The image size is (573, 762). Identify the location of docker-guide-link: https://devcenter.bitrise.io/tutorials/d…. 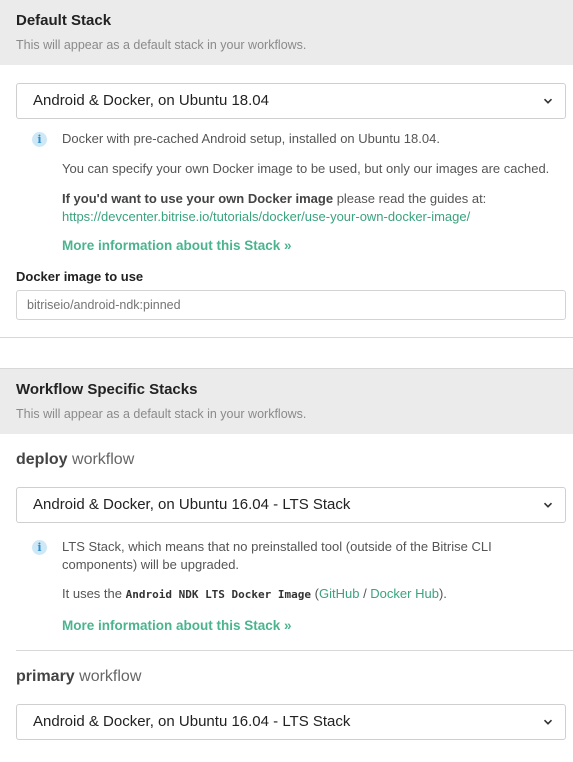
(266, 216).